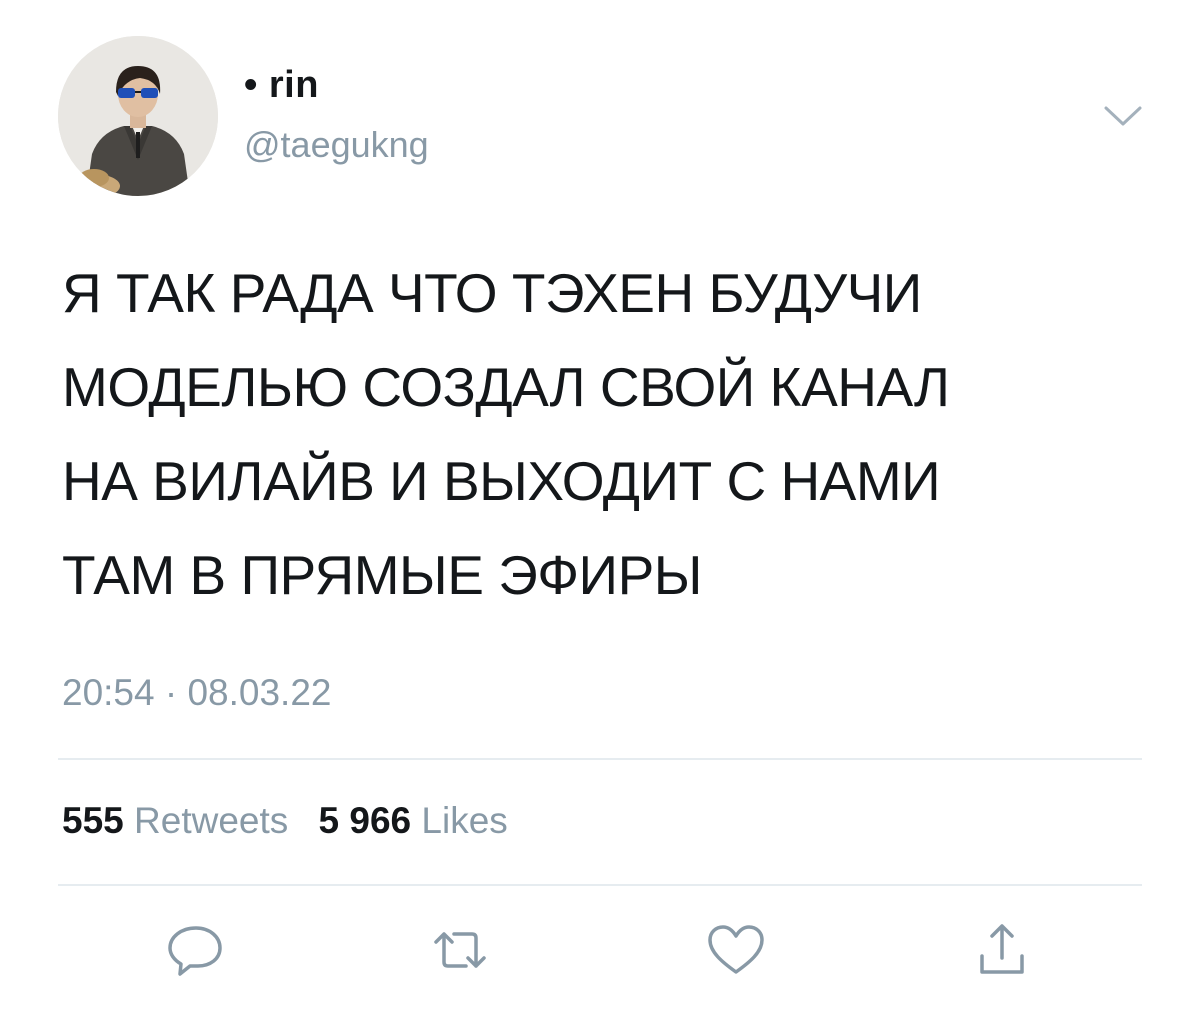  What do you see at coordinates (295, 821) in the screenshot?
I see `engagement-stats: 555 Retweets 5 966 Likes` at bounding box center [295, 821].